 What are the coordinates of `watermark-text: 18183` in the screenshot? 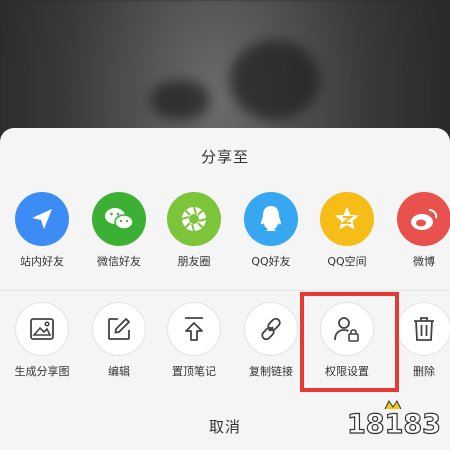 It's located at (394, 424).